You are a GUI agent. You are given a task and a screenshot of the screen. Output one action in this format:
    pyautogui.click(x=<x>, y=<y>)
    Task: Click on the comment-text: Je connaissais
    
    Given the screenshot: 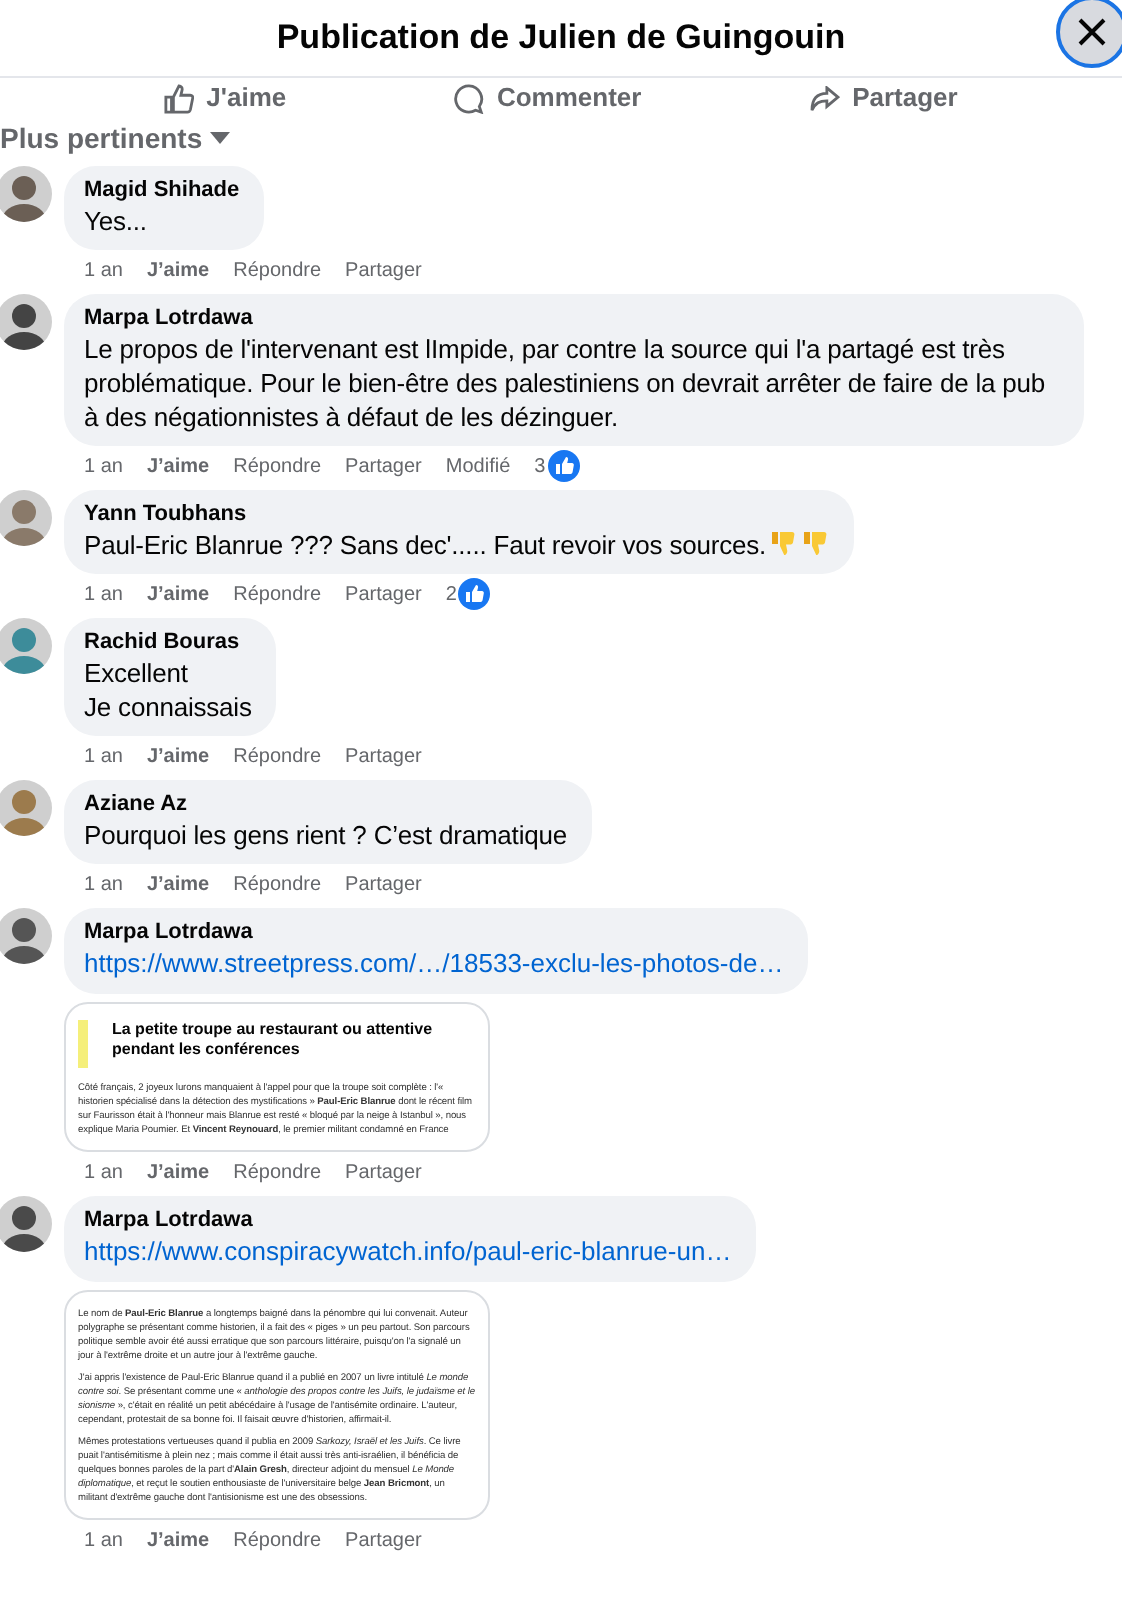 What is the action you would take?
    pyautogui.click(x=168, y=707)
    